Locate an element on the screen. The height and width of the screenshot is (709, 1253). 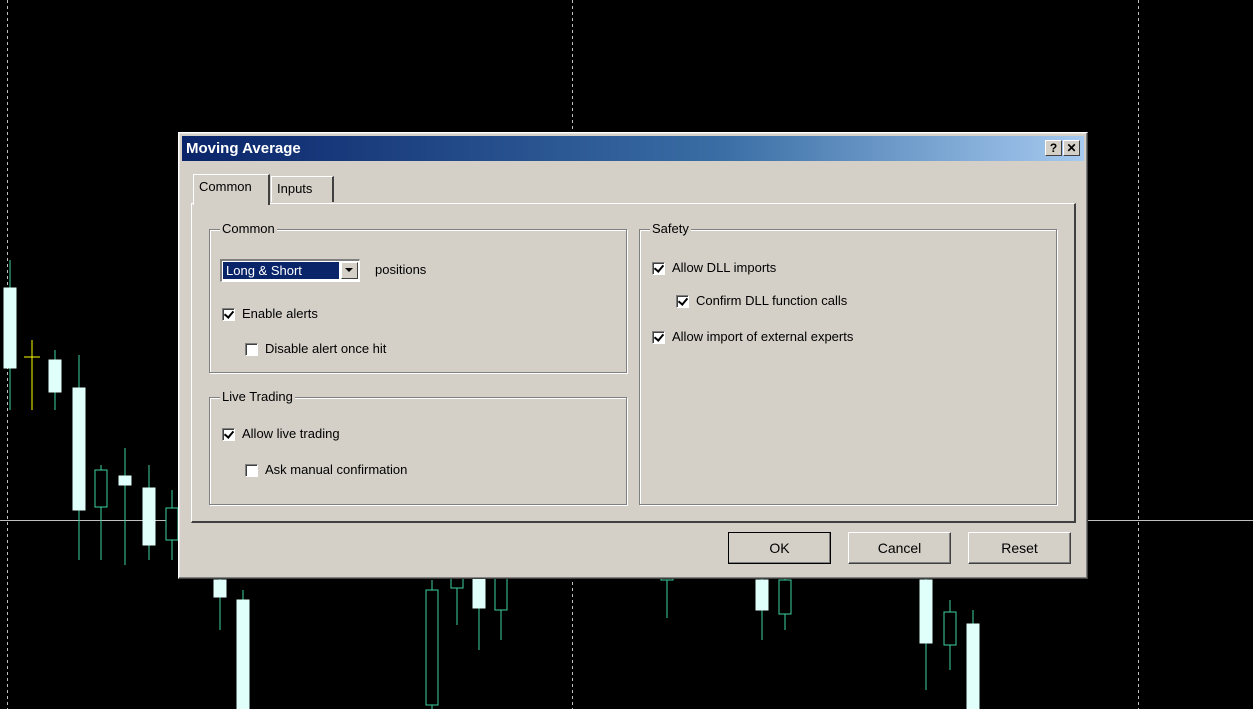
dialog-title-bar: Moving Average ? ✕ is located at coordinates (633, 148).